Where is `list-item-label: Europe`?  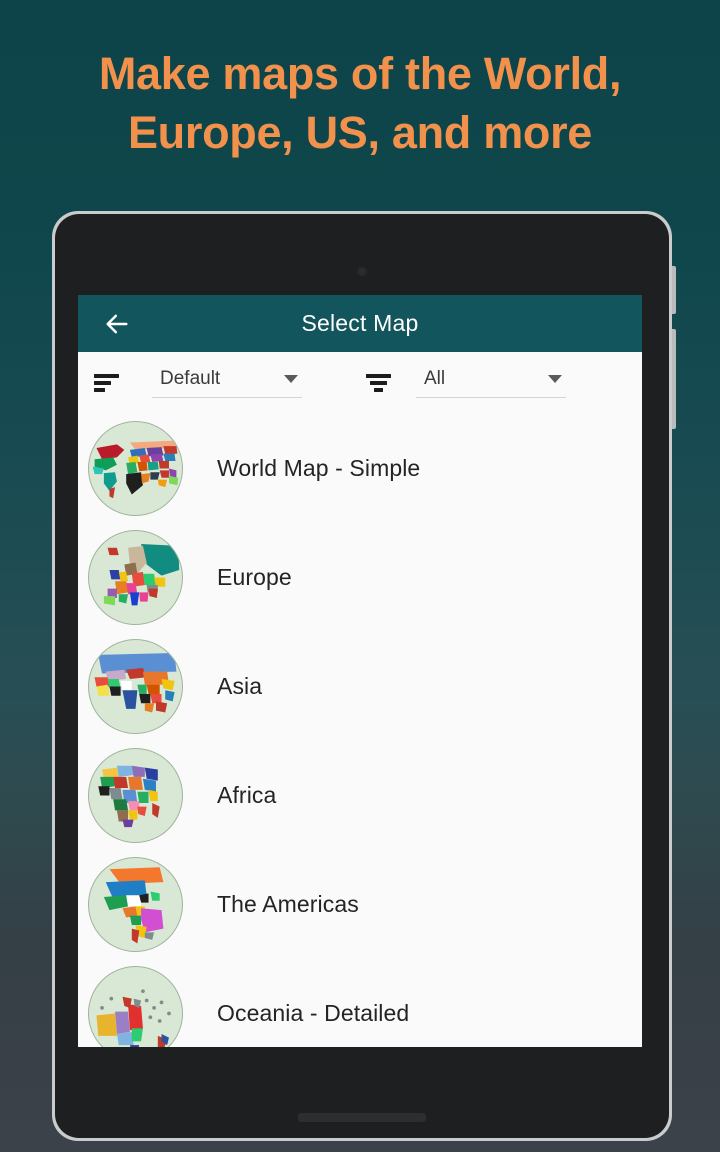
list-item-label: Europe is located at coordinates (254, 577).